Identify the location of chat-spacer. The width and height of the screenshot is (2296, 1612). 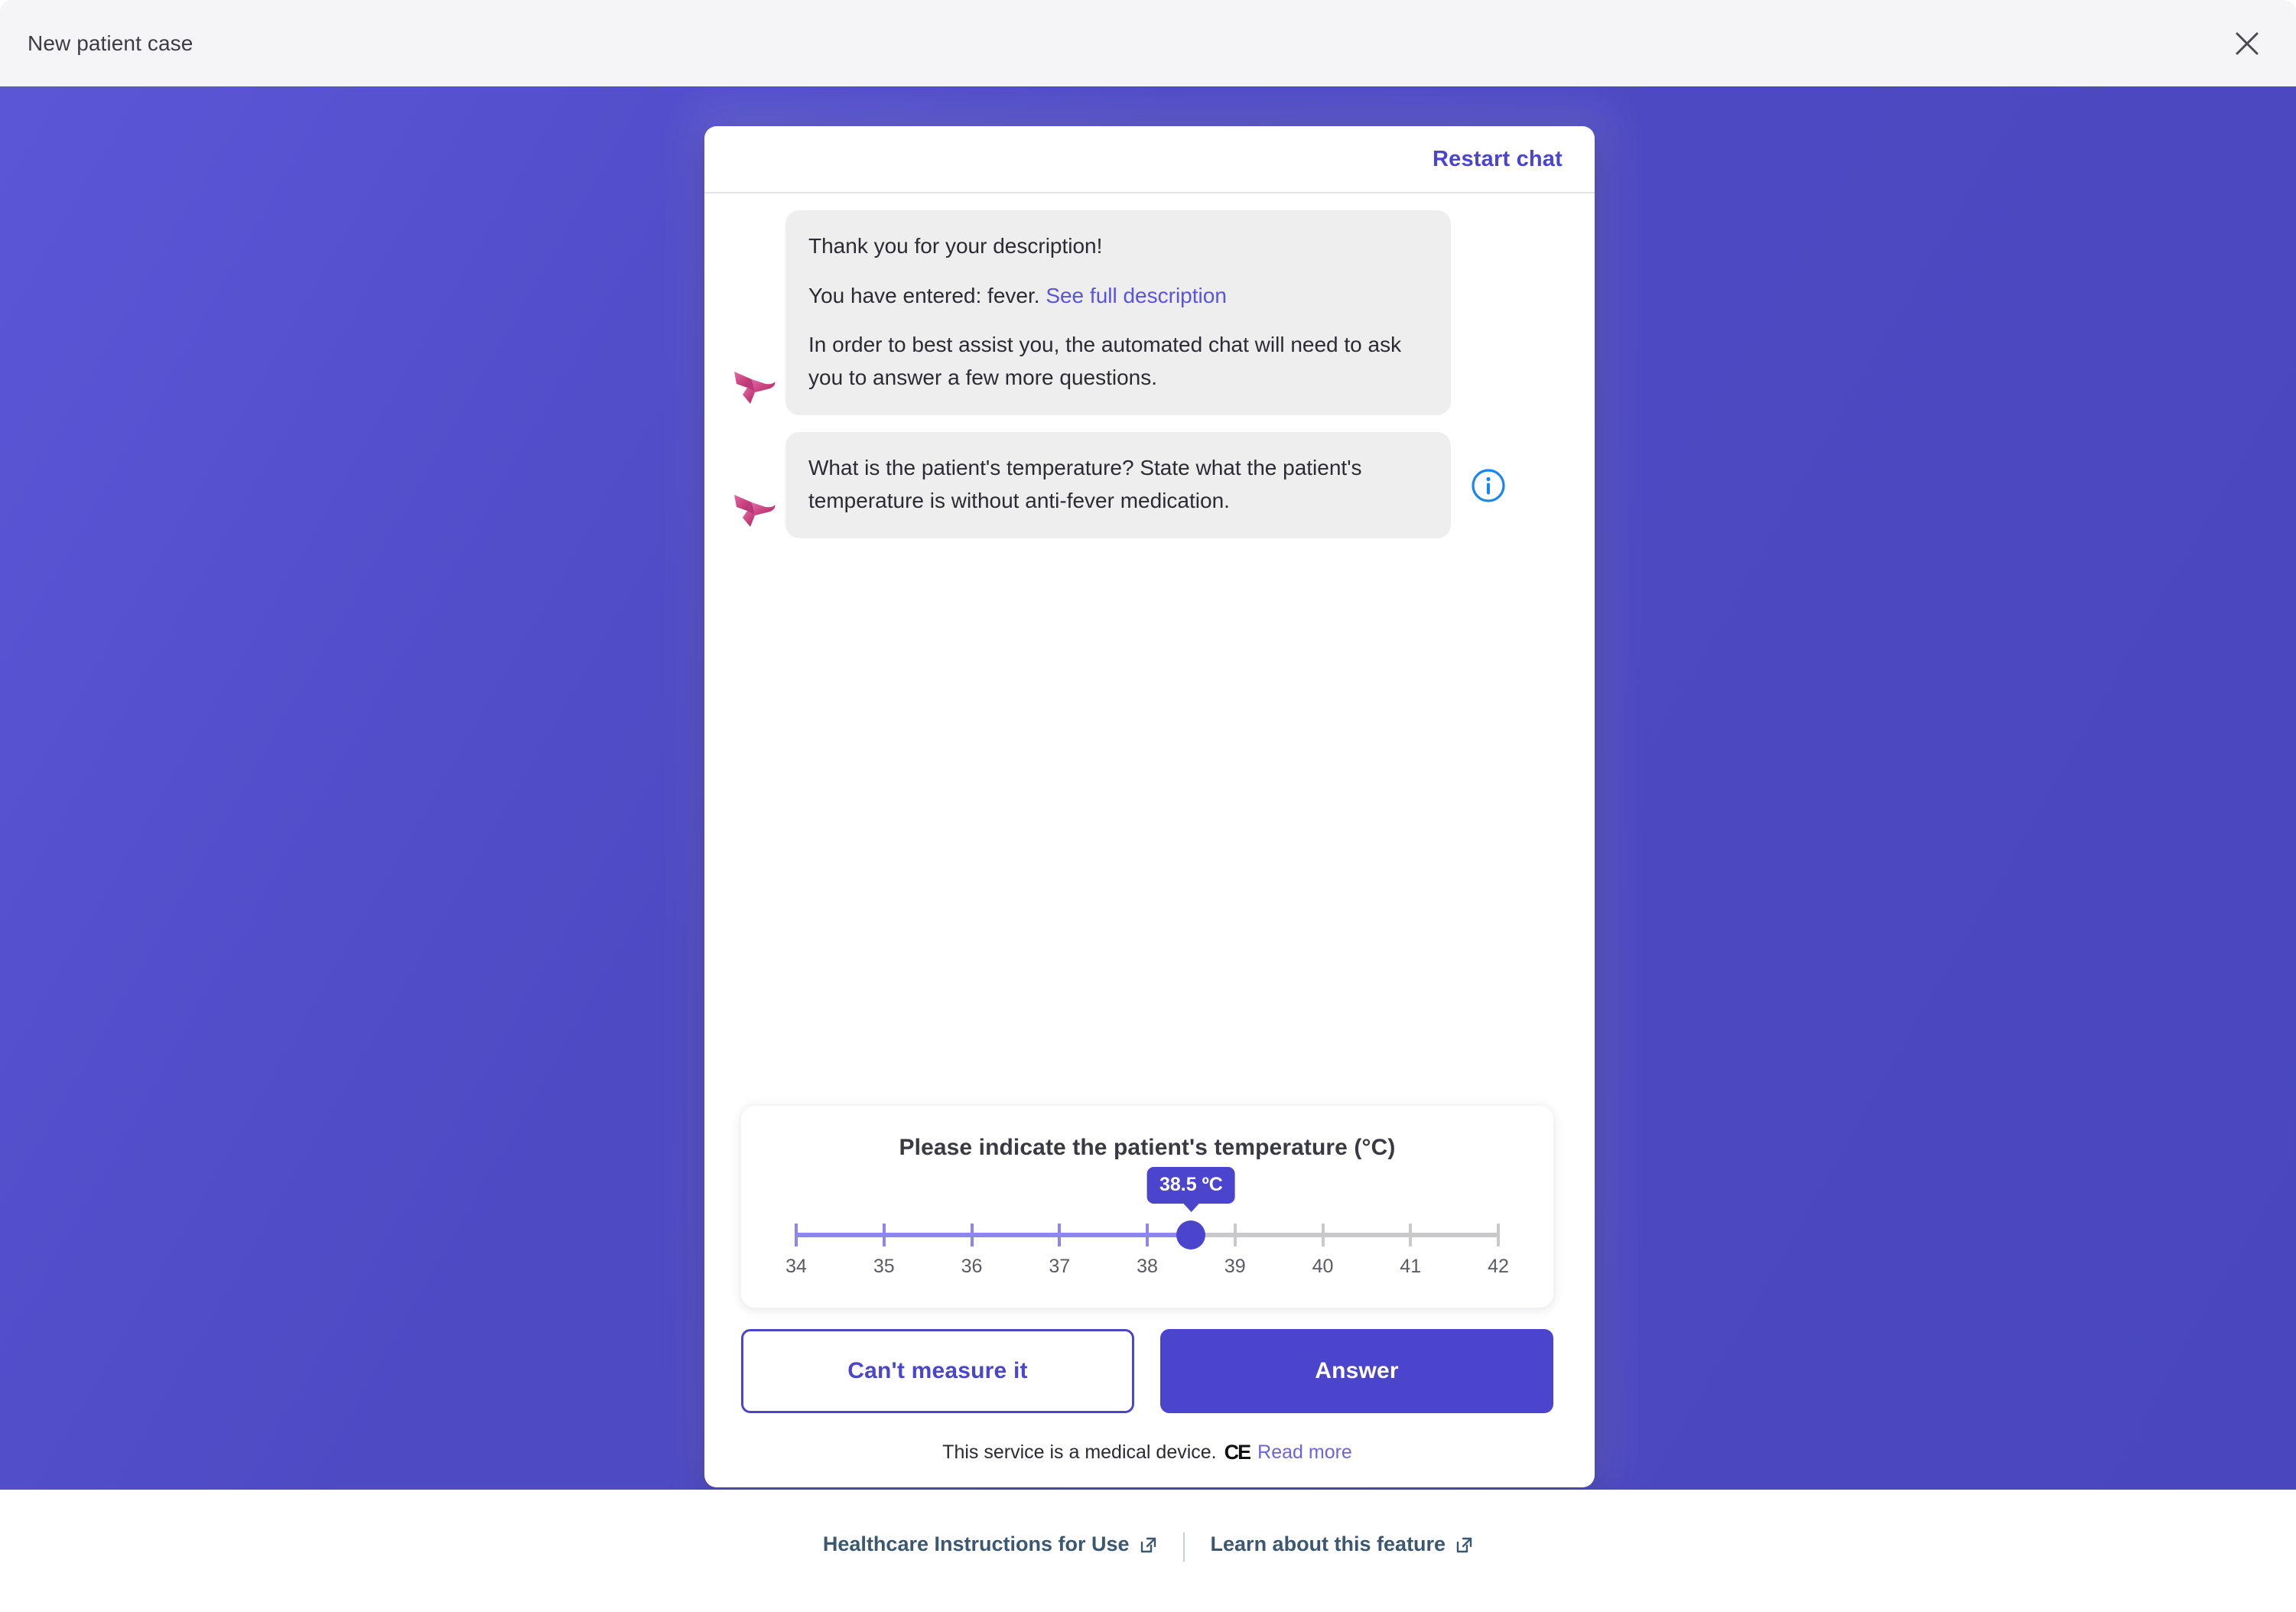
(1147, 830).